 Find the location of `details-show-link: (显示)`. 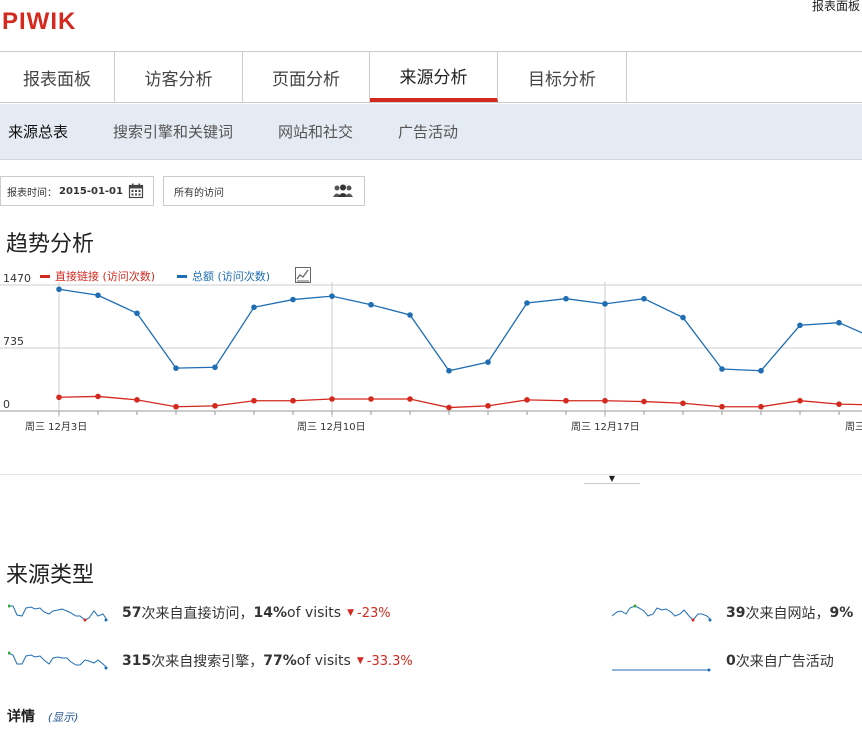

details-show-link: (显示) is located at coordinates (63, 717).